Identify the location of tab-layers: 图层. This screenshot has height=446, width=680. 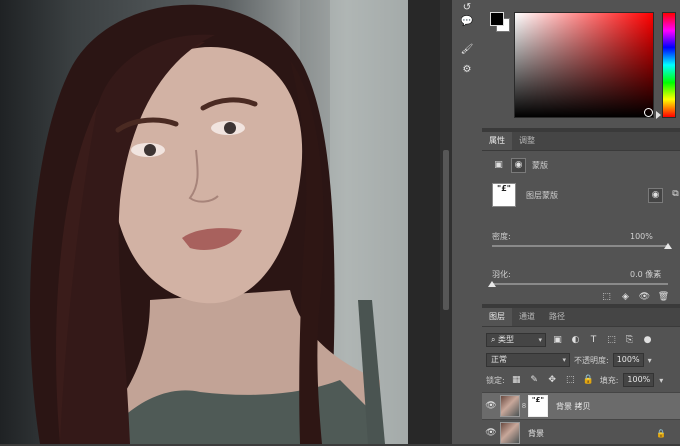
(497, 317).